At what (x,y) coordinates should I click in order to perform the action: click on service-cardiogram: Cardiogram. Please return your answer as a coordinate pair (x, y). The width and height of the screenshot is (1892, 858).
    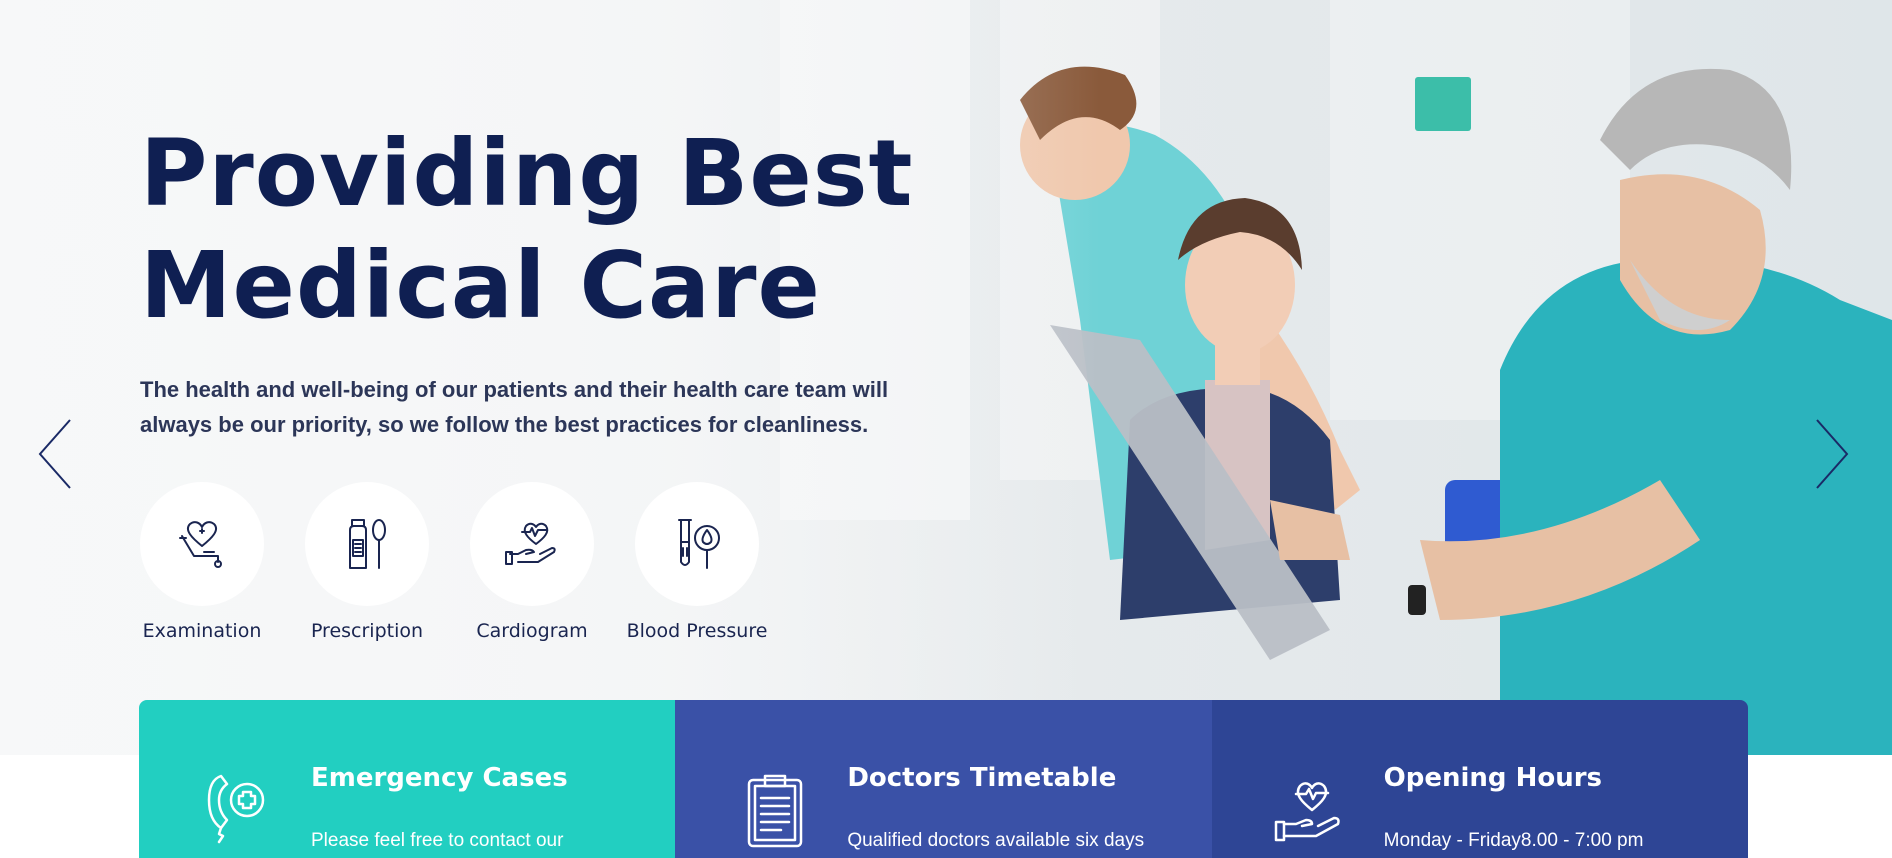
    Looking at the image, I should click on (532, 562).